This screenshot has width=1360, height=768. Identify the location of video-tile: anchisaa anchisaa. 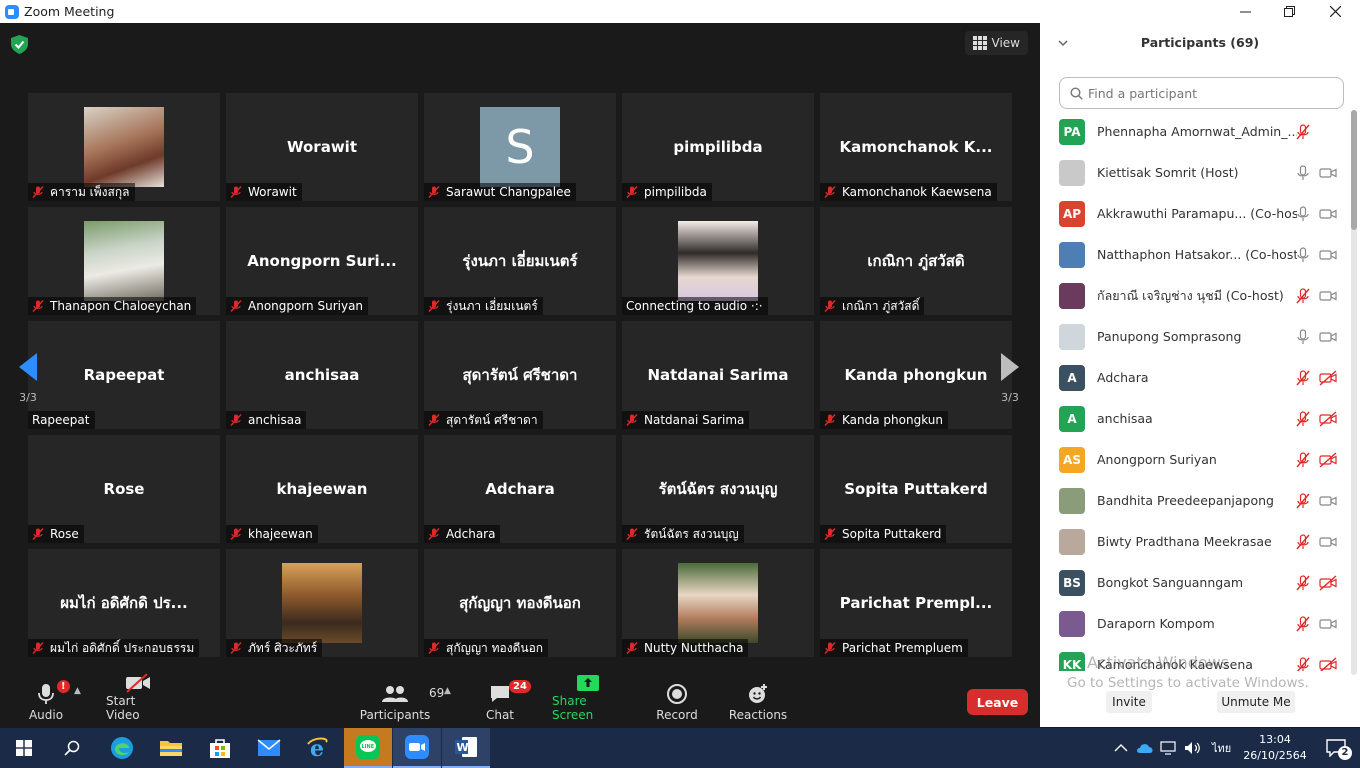
(322, 375).